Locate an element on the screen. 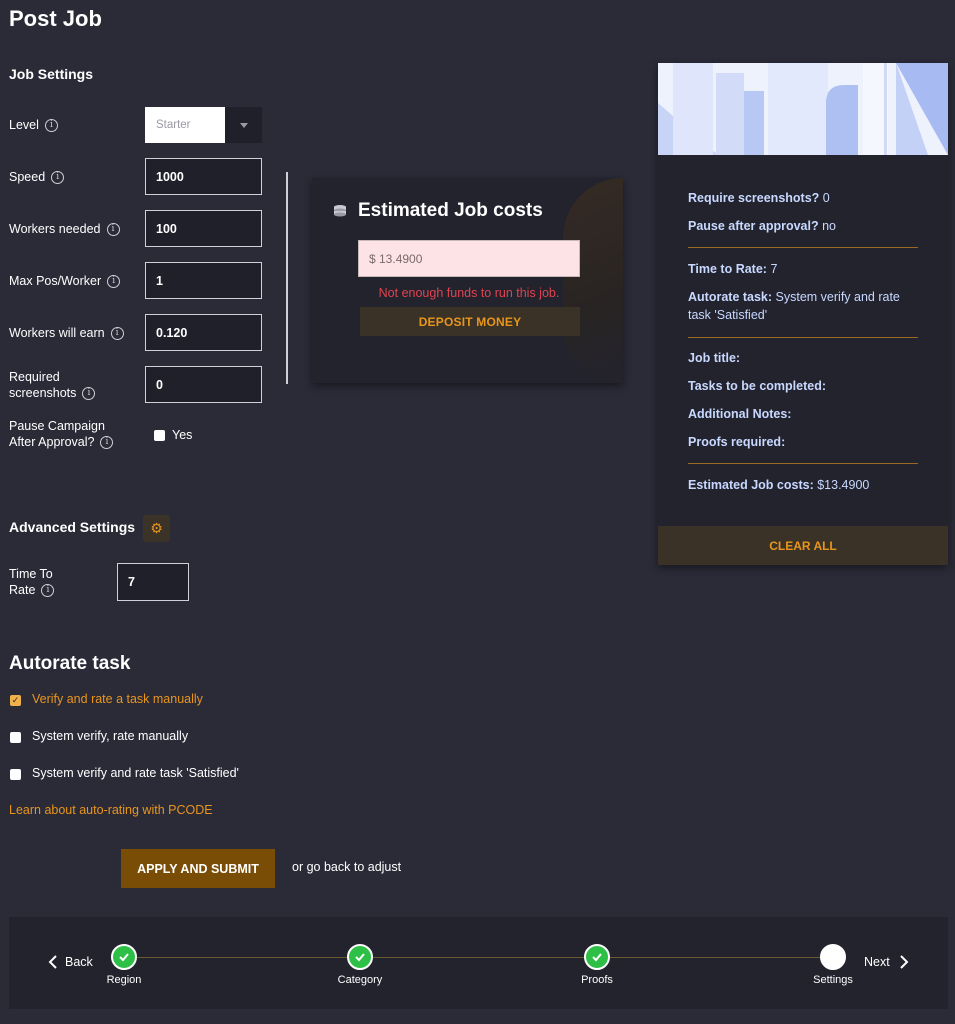 This screenshot has width=955, height=1024. workers-will-earn-label: Workers will earn i is located at coordinates (66, 333).